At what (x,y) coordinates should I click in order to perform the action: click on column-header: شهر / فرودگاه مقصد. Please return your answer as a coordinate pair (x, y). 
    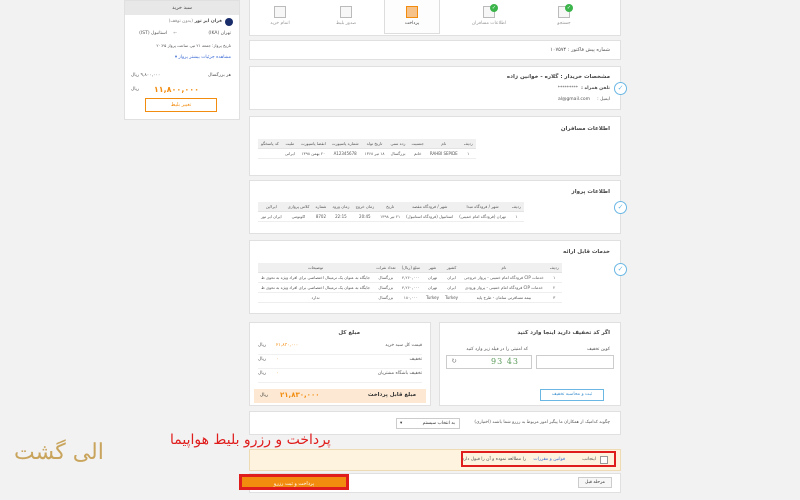
    Looking at the image, I should click on (430, 207).